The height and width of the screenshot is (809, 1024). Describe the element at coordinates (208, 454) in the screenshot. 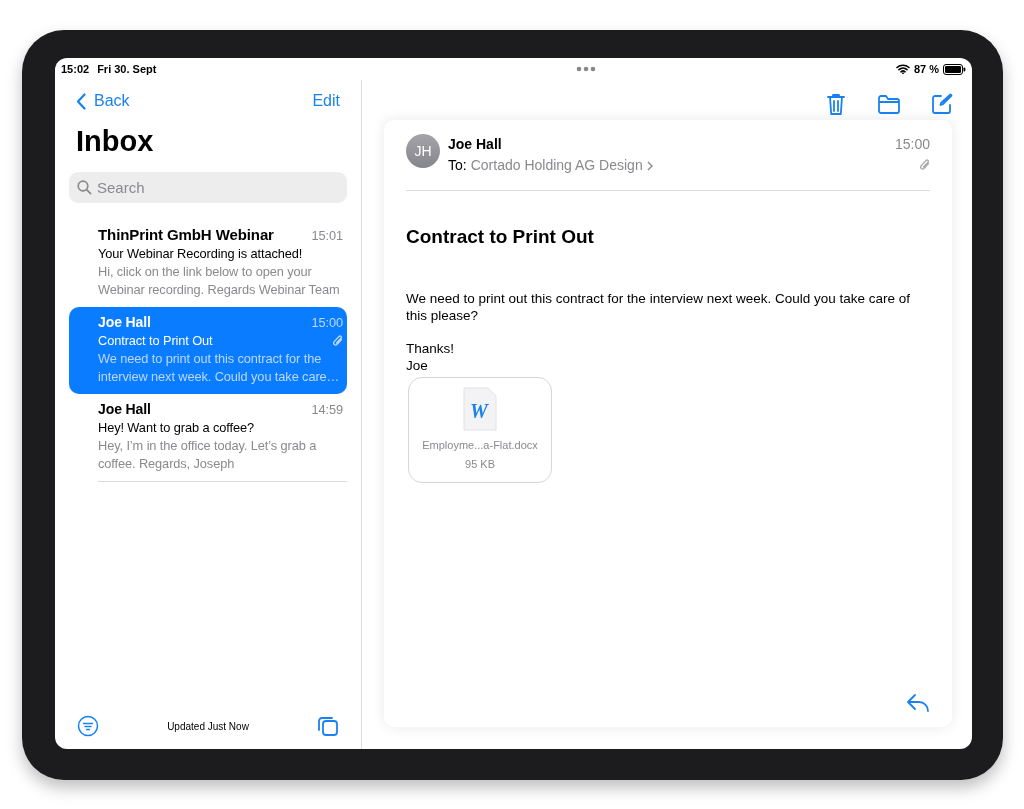

I see `message-preview: Hey, I’m in the office today. Let’s grab a coffee. Regards, Joseph` at that location.